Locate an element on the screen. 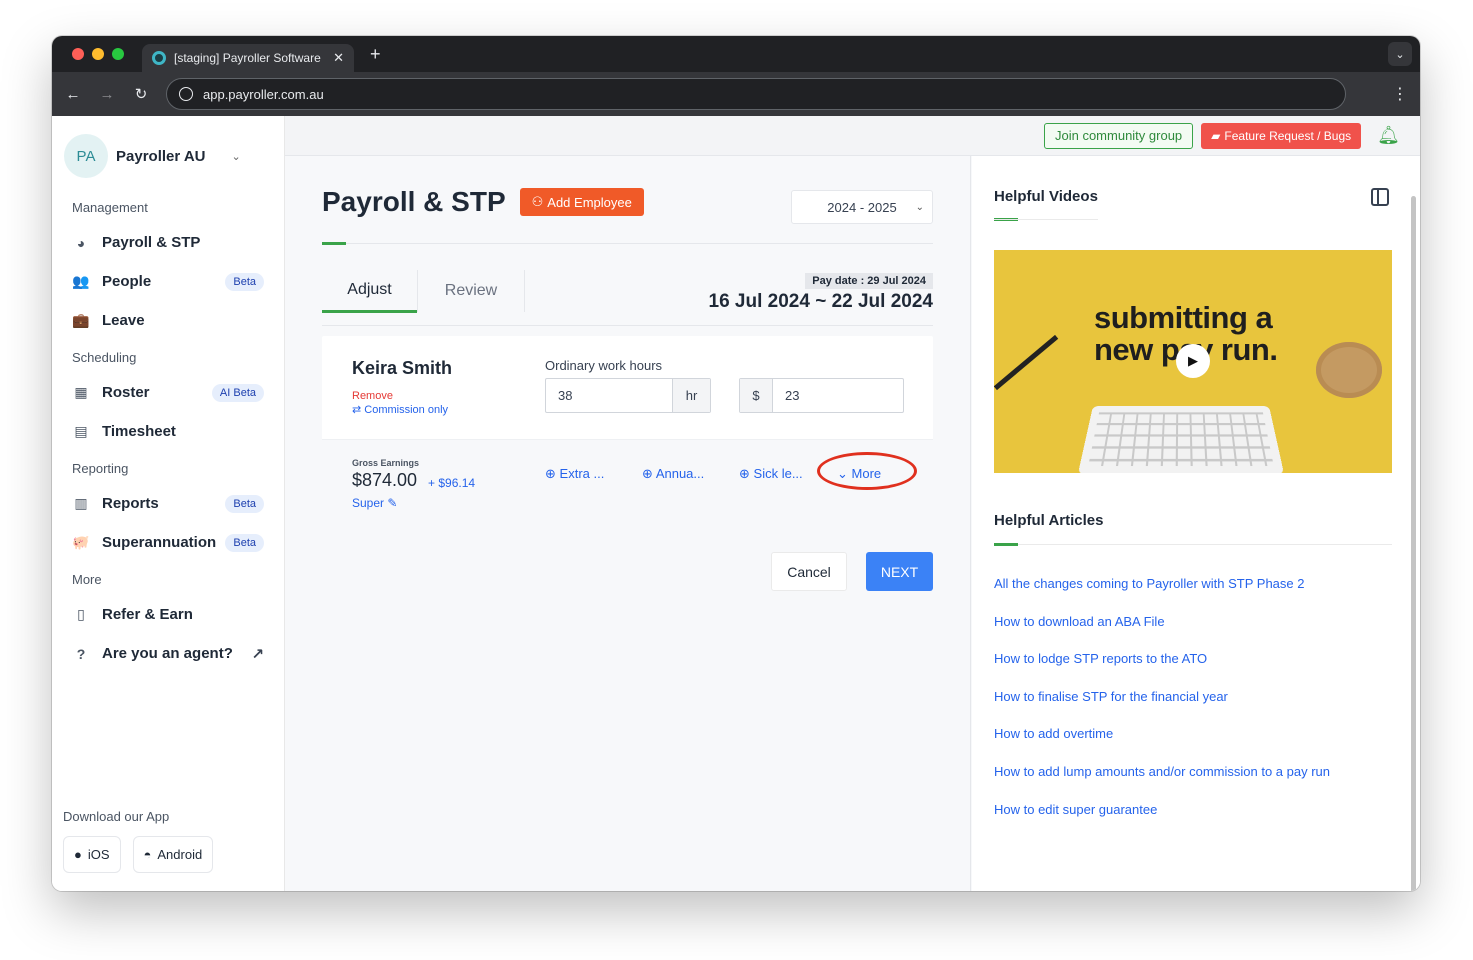  browser-tab: [staging] Payroller Software ✕ is located at coordinates (248, 58).